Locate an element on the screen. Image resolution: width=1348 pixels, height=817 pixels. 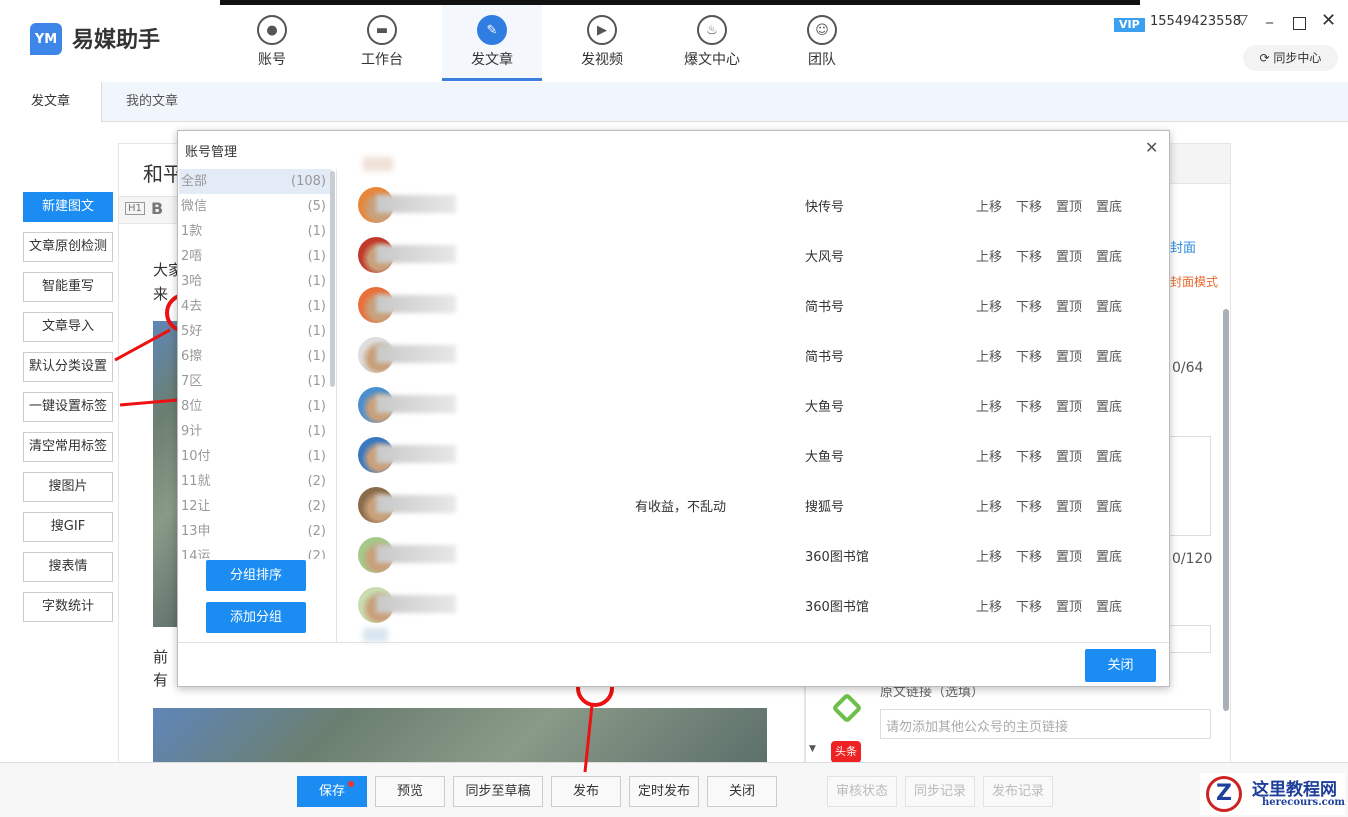
group-item: 3哈 (1) is located at coordinates (255, 281).